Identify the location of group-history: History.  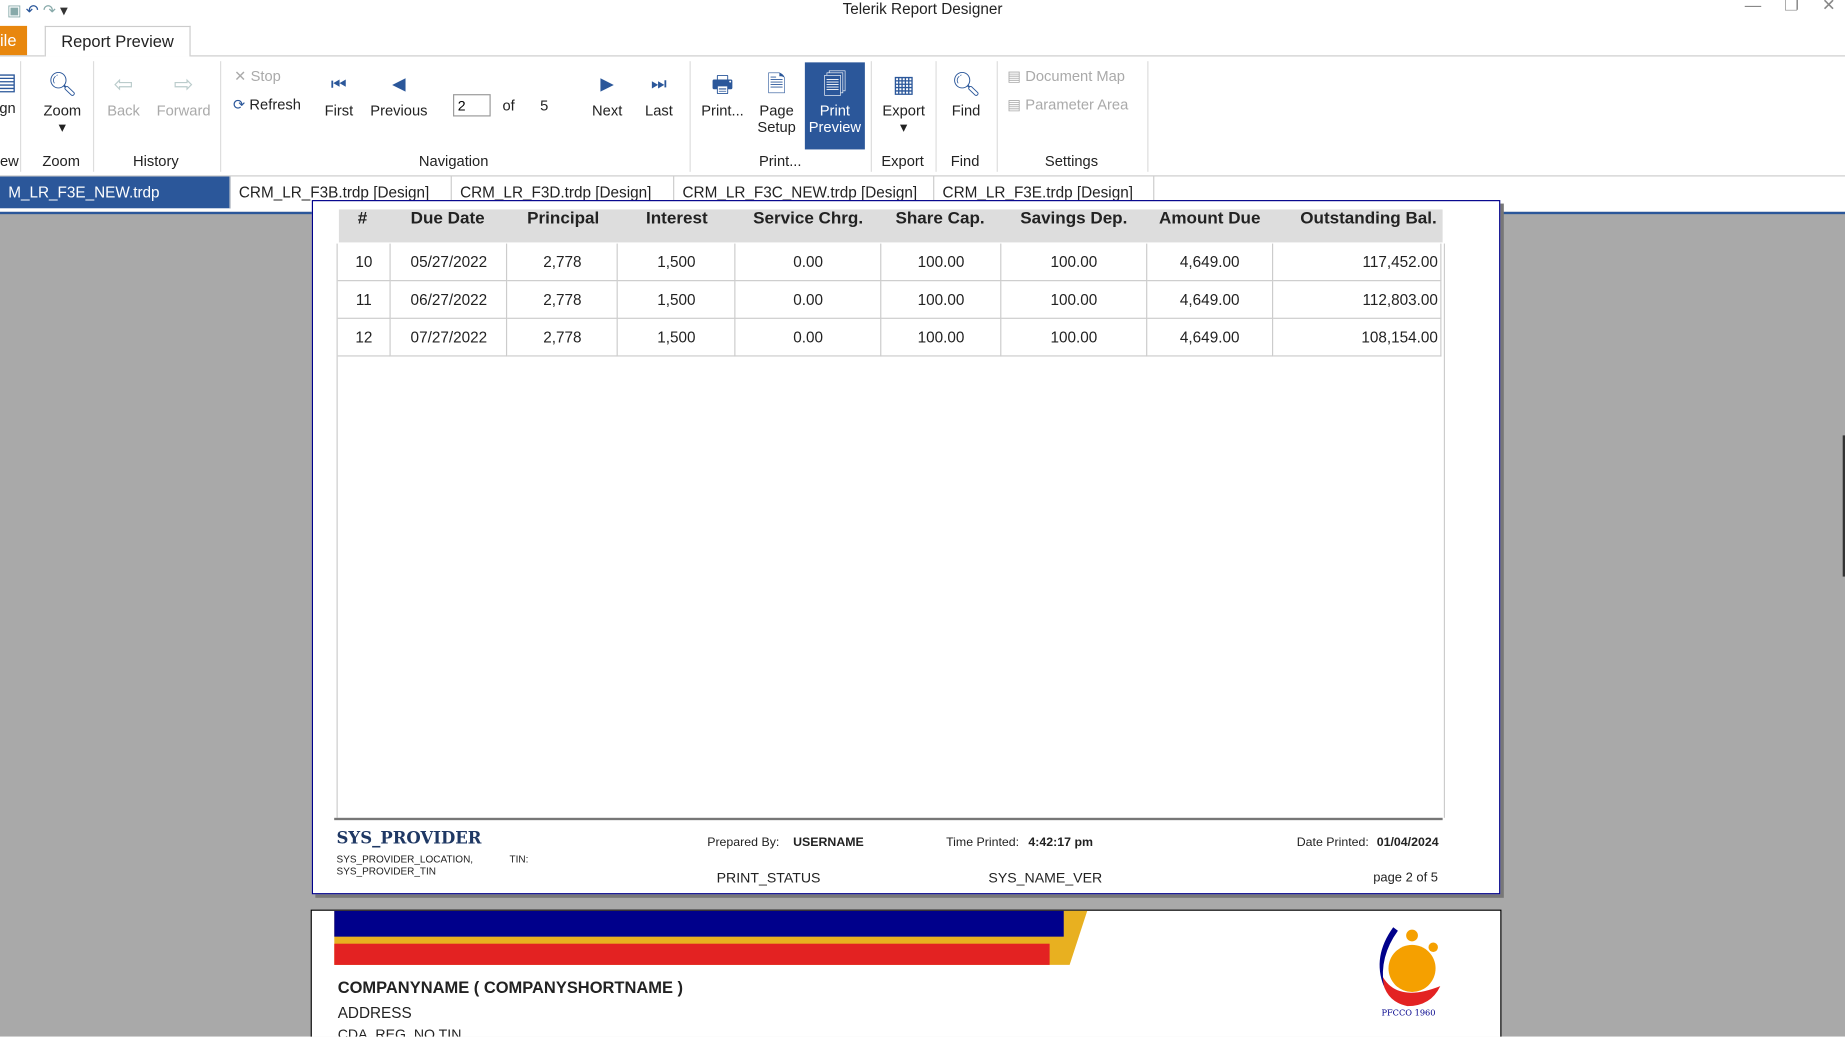
(155, 161).